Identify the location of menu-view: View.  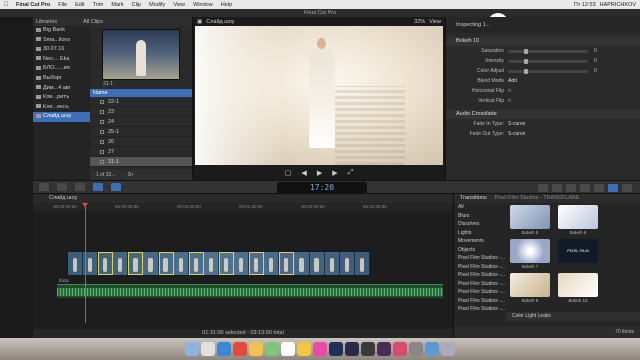
(179, 5).